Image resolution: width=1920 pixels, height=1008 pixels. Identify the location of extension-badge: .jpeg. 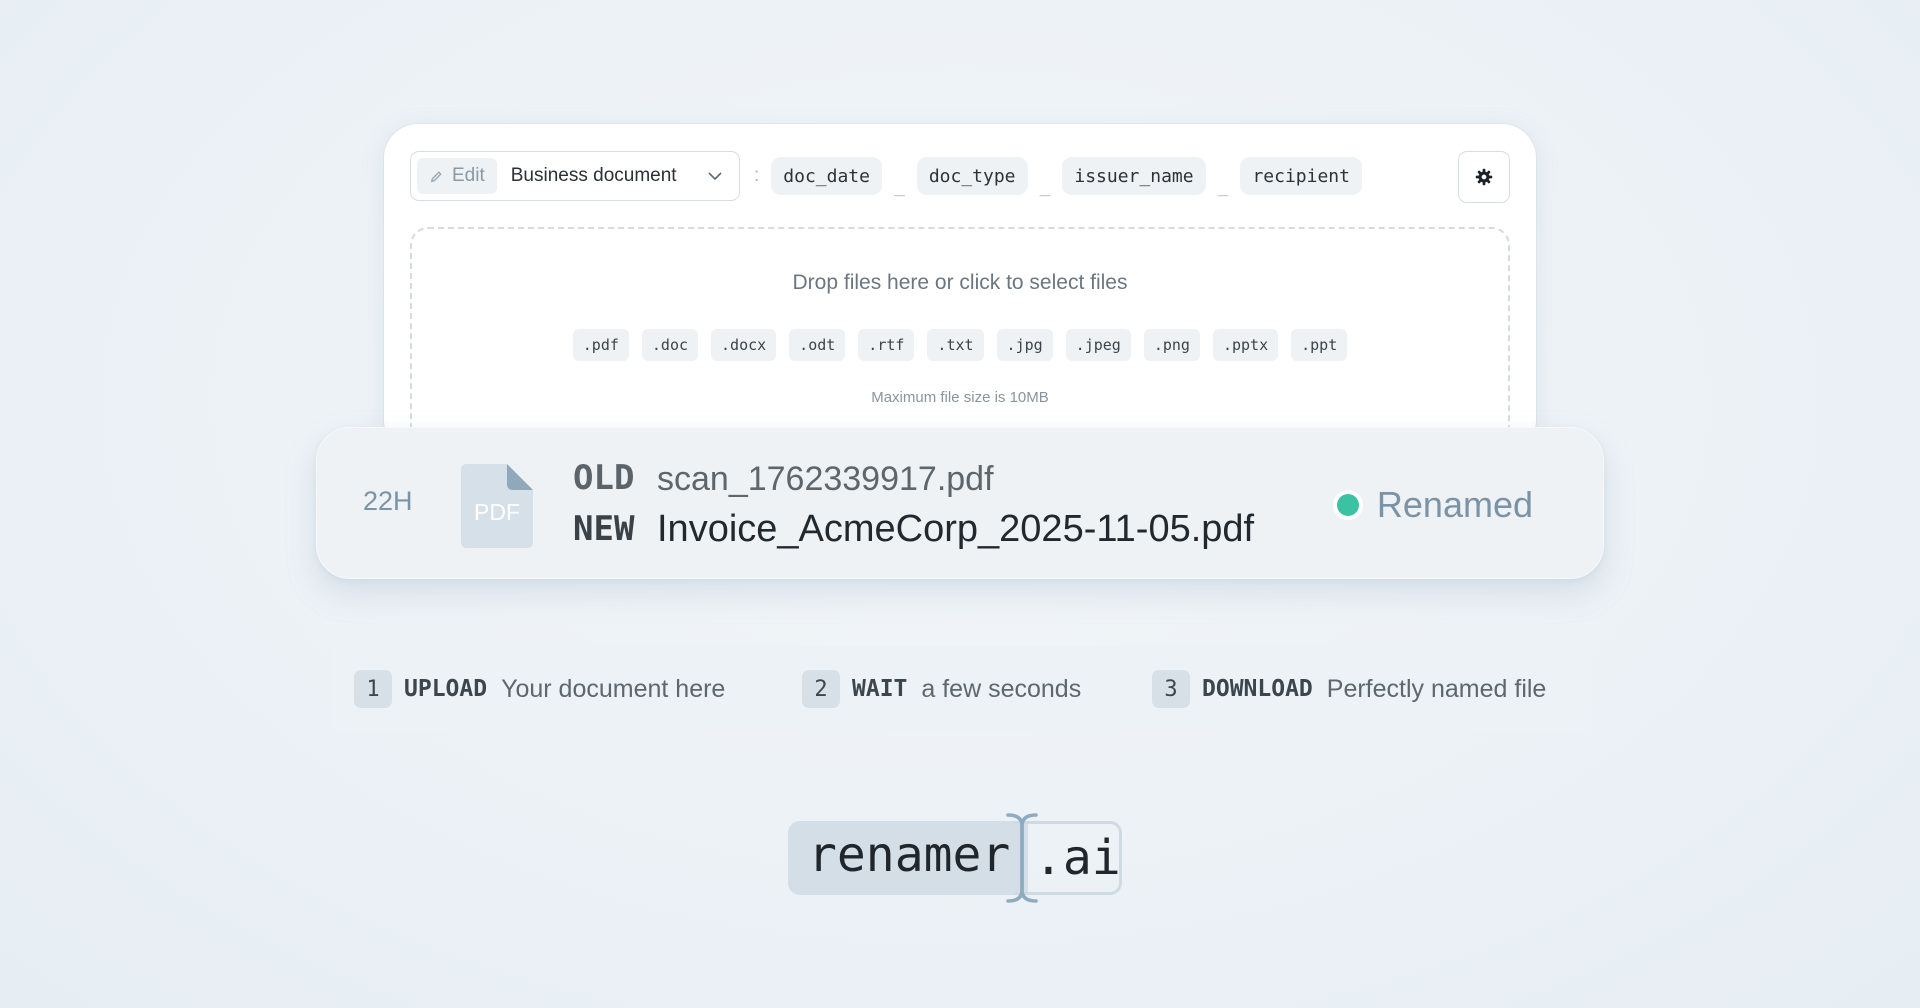
(1098, 345).